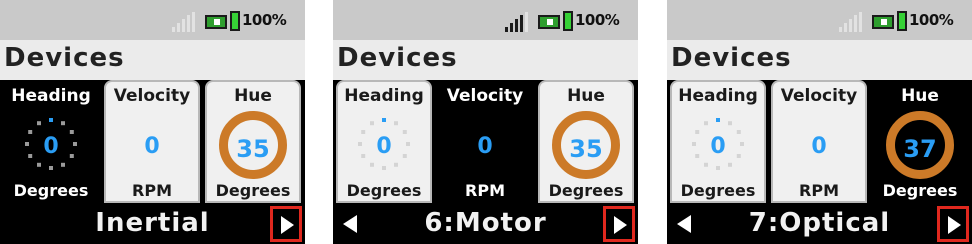  I want to click on device-name: Inertial, so click(152, 223).